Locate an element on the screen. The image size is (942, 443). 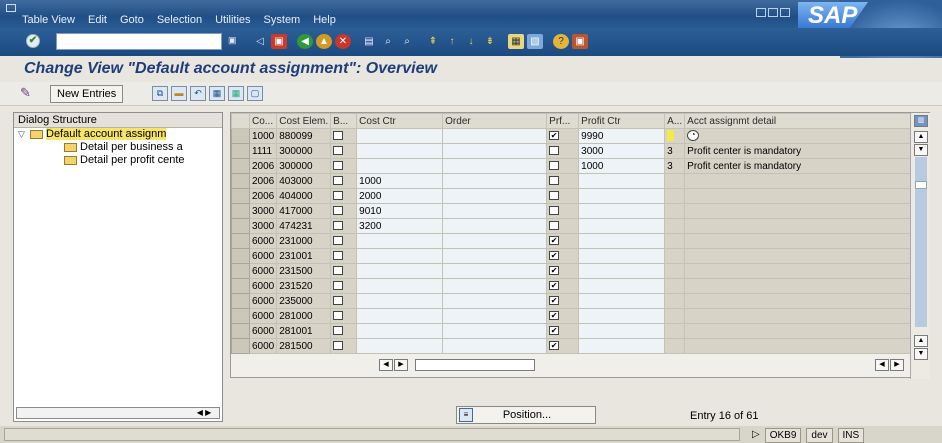
command-history-icon: ▣ is located at coordinates (233, 41).